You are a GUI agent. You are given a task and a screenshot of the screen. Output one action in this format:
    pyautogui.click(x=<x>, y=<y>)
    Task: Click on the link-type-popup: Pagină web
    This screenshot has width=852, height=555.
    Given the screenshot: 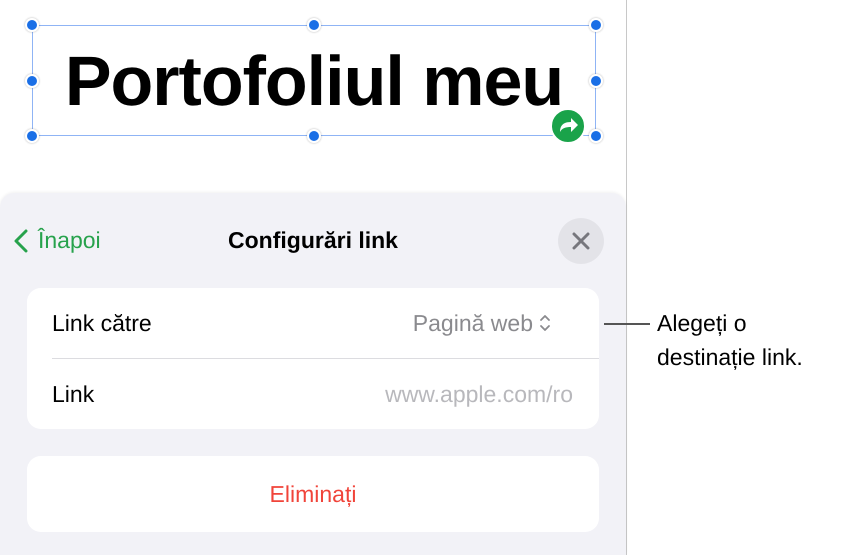 What is the action you would take?
    pyautogui.click(x=481, y=323)
    